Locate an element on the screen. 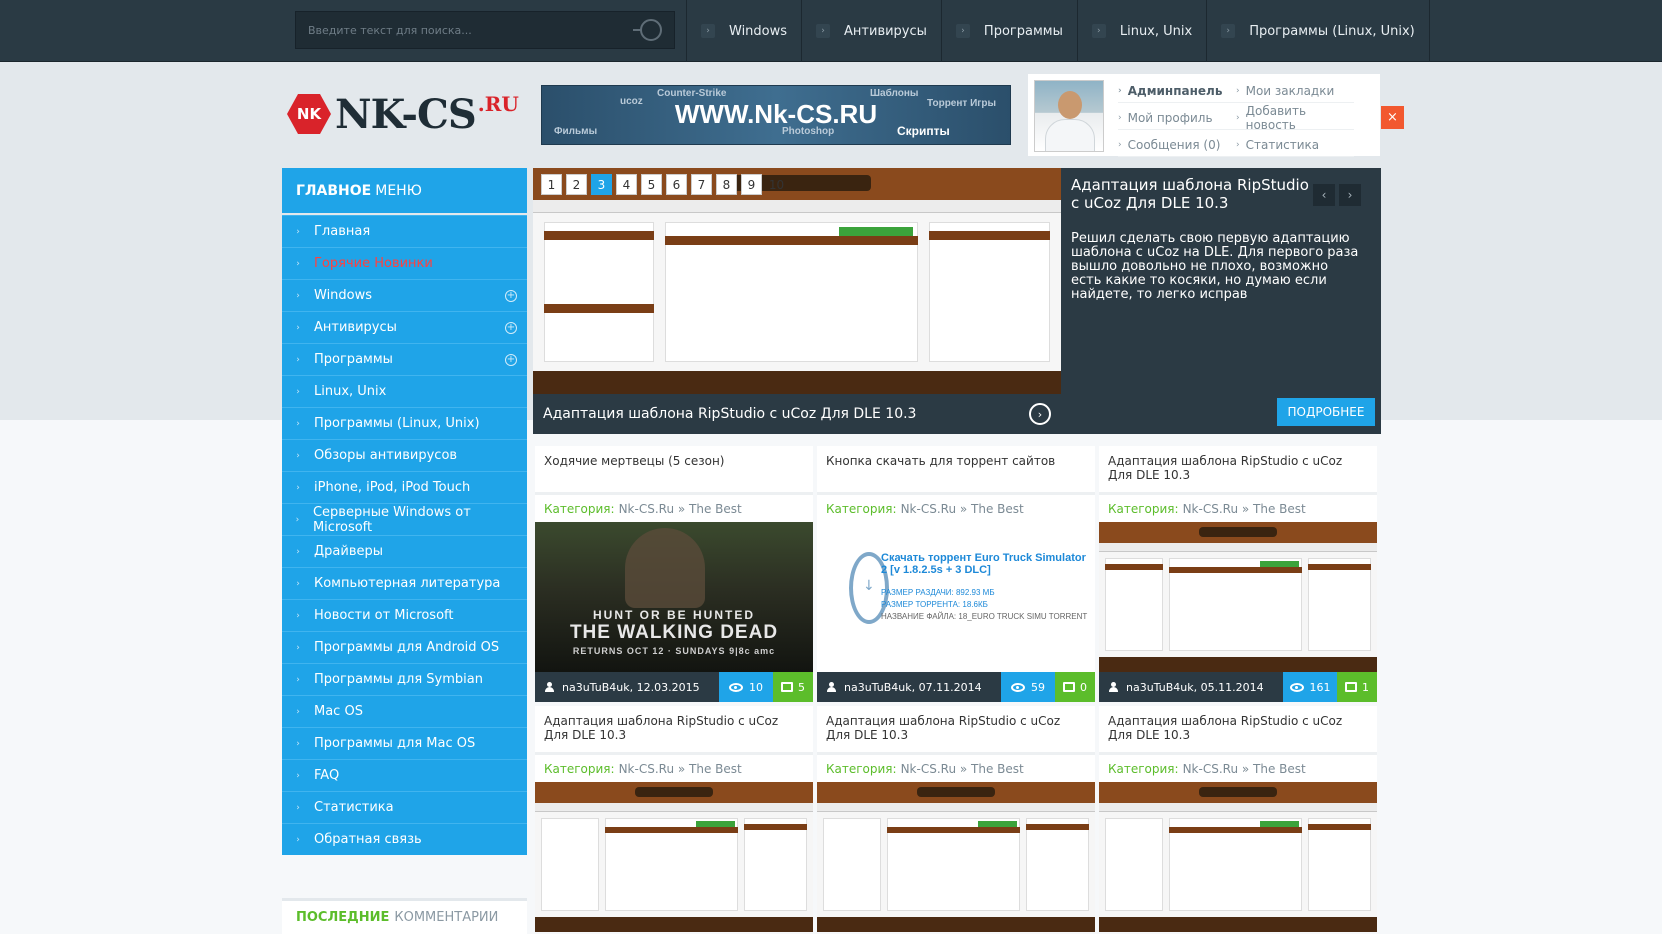  user-link-profile: › Мой профиль is located at coordinates (1177, 118).